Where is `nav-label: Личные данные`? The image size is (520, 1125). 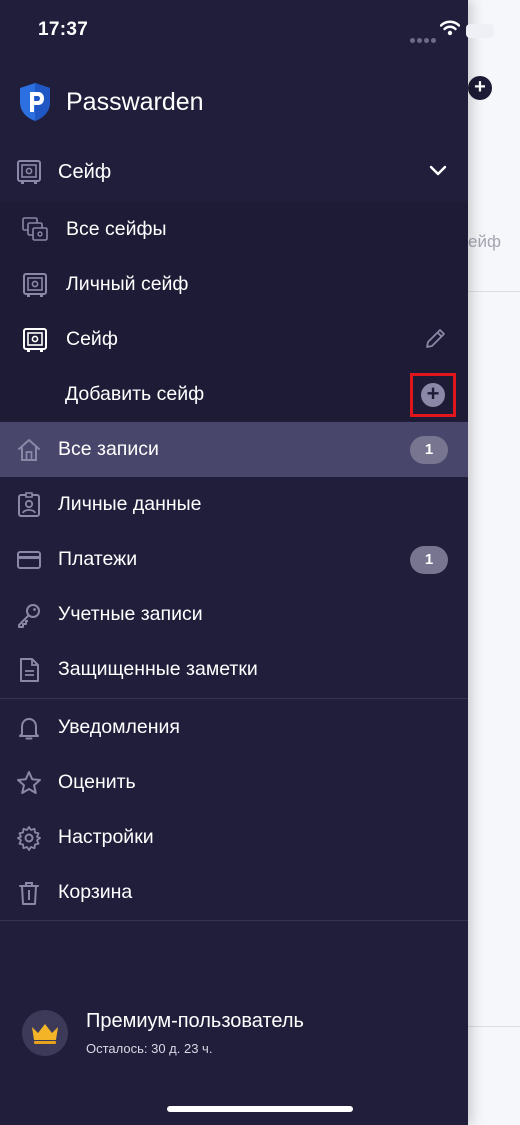 nav-label: Личные данные is located at coordinates (130, 504).